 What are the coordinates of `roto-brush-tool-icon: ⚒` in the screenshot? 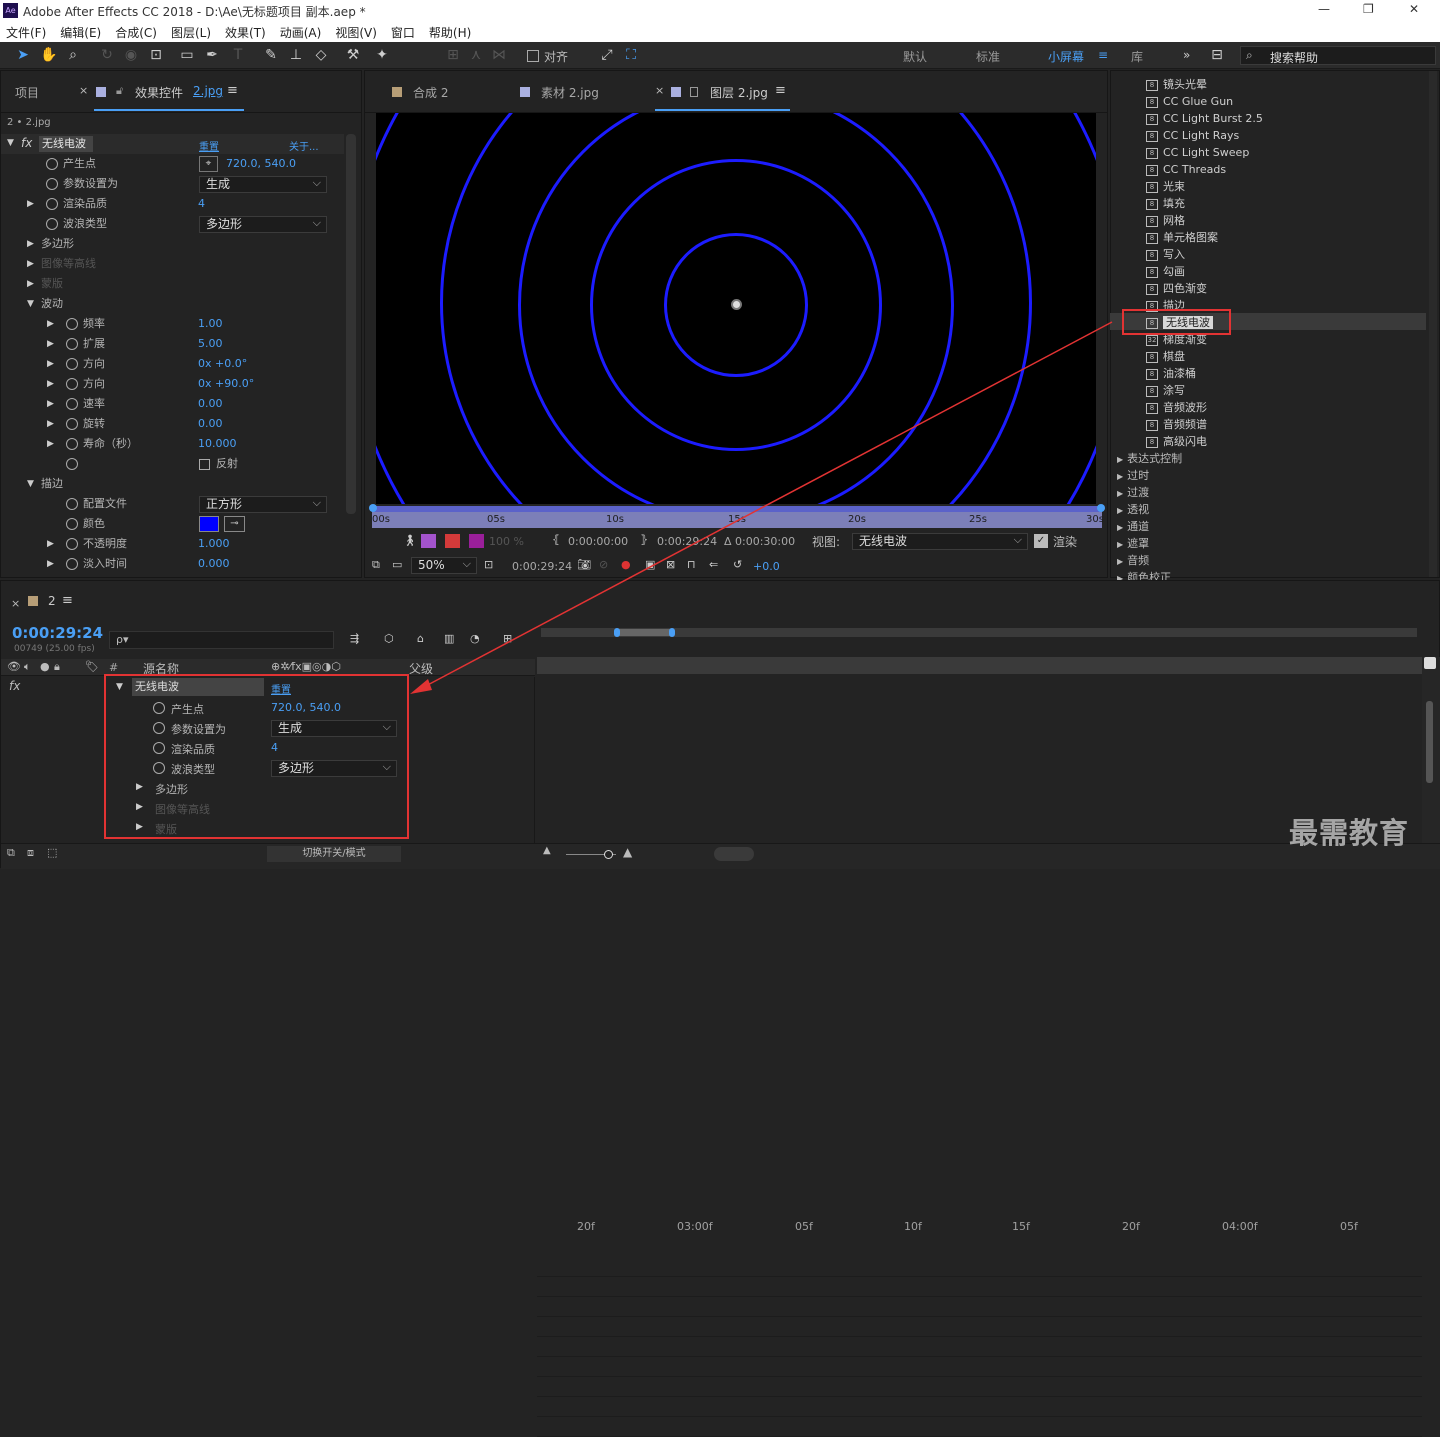 It's located at (353, 55).